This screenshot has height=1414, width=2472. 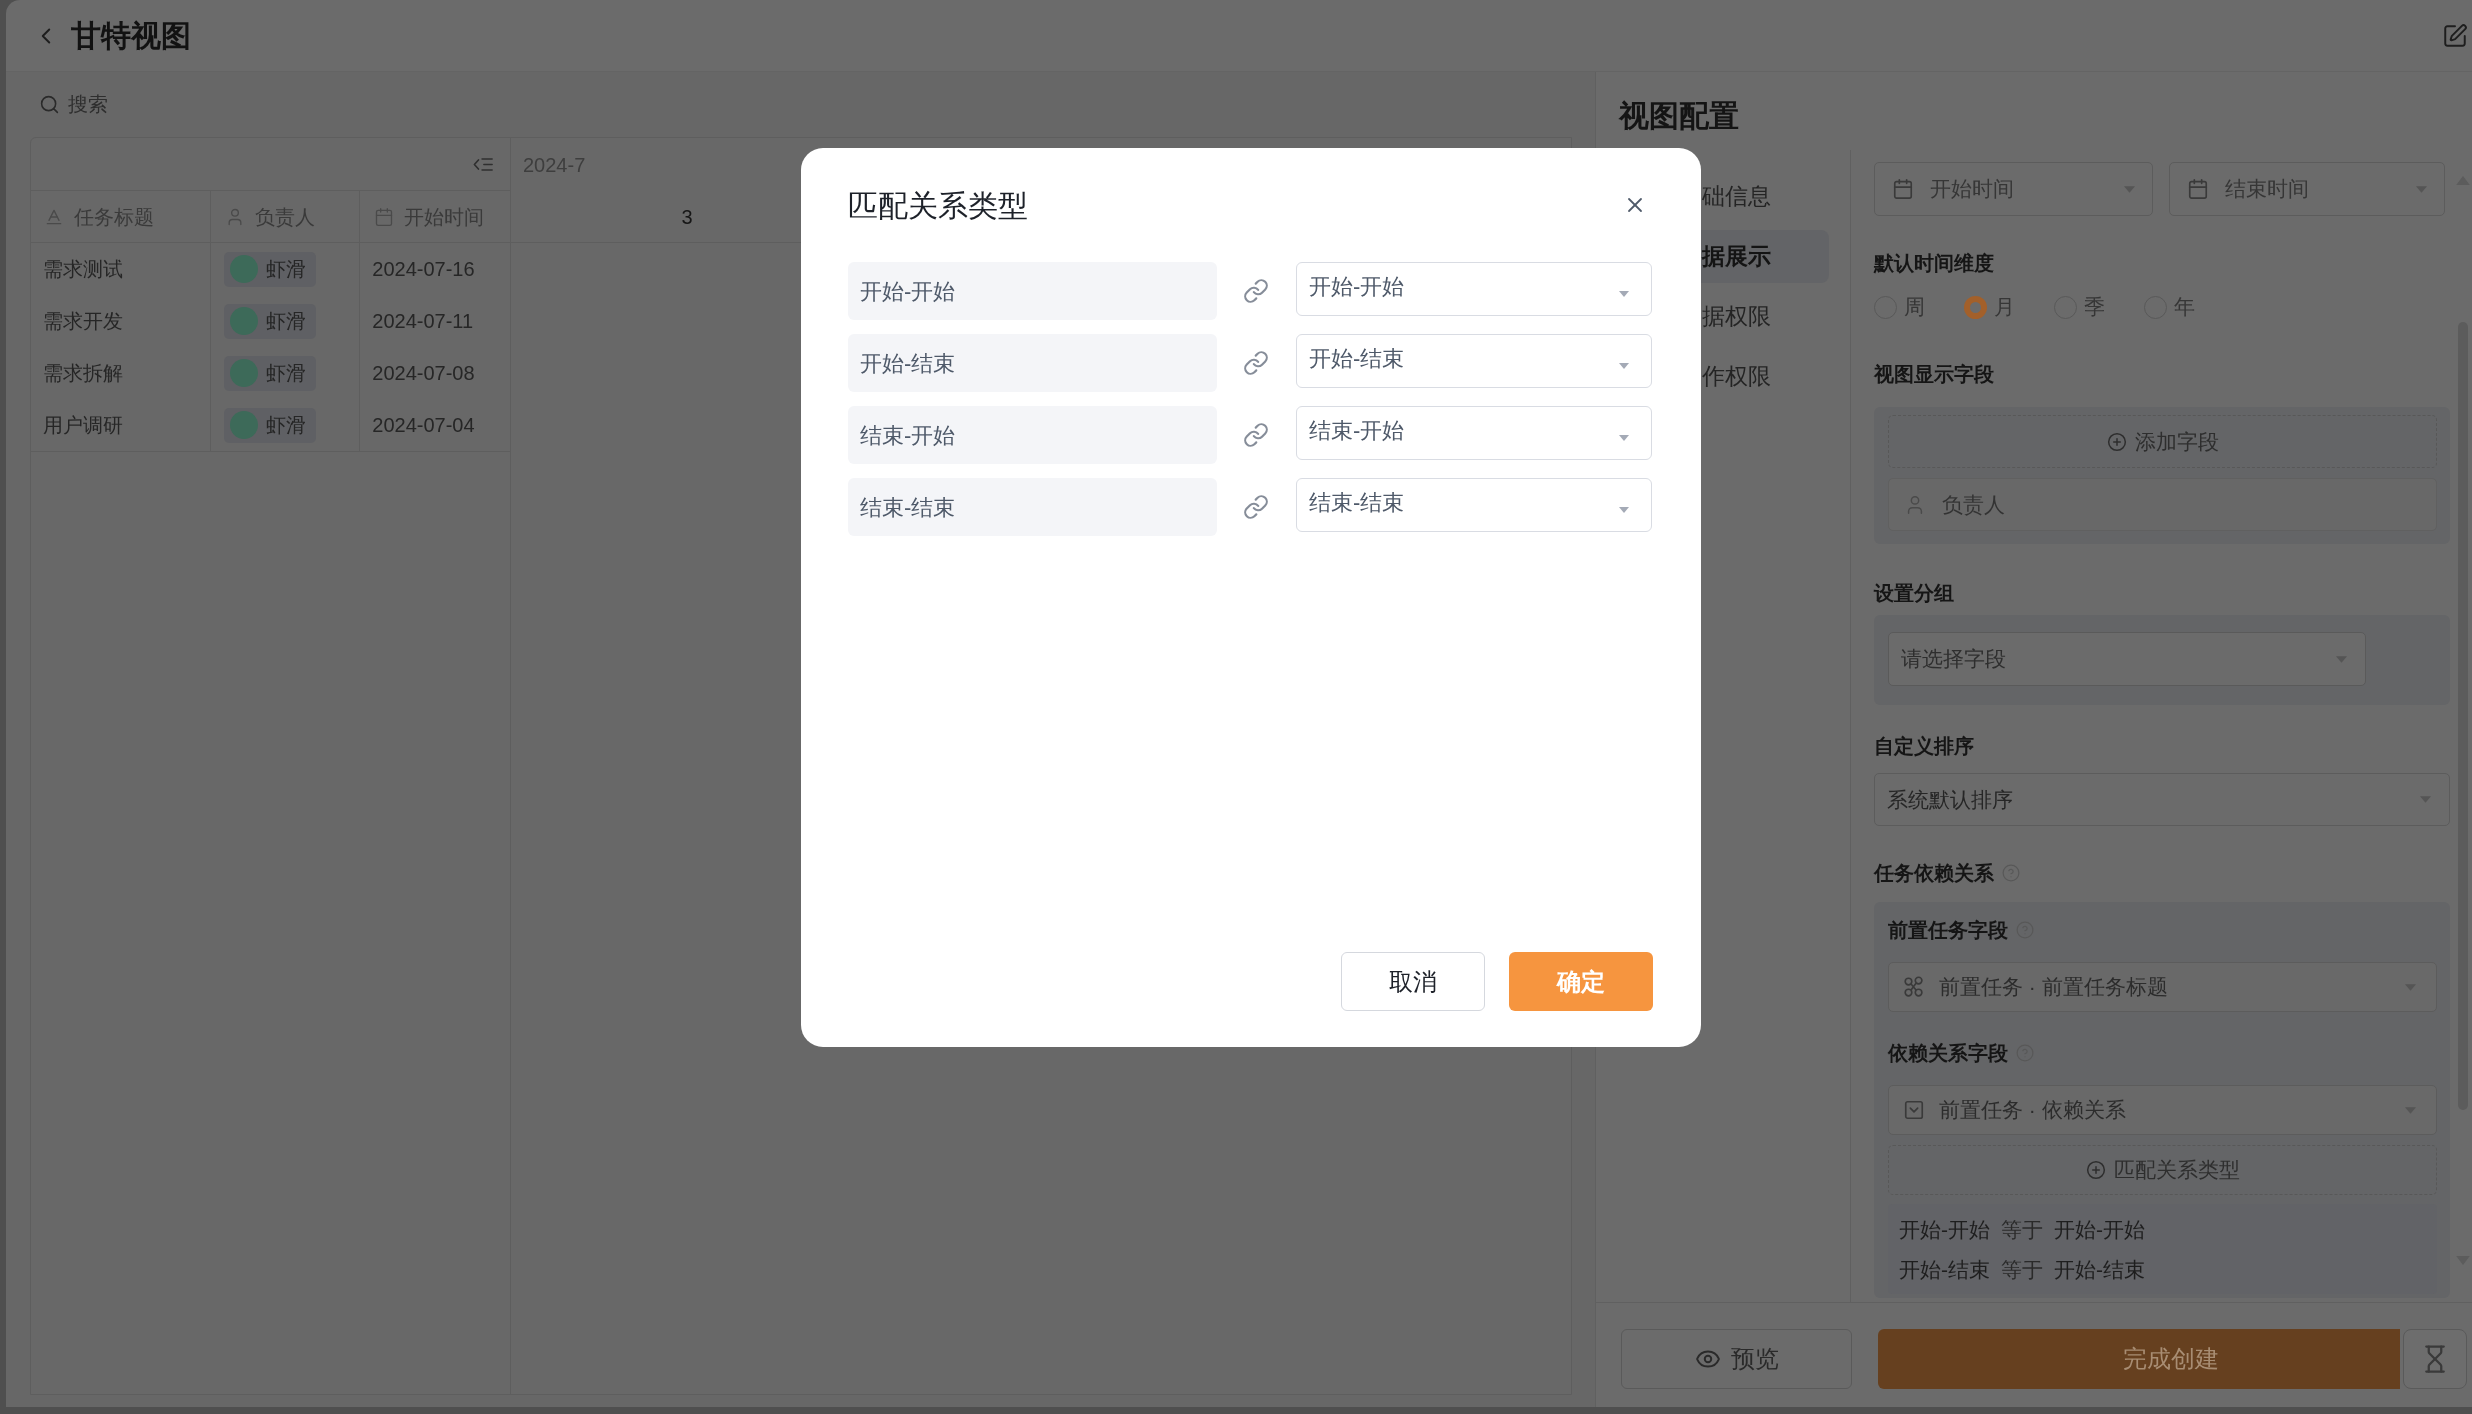 What do you see at coordinates (83, 321) in the screenshot?
I see `task-title: 需求开发` at bounding box center [83, 321].